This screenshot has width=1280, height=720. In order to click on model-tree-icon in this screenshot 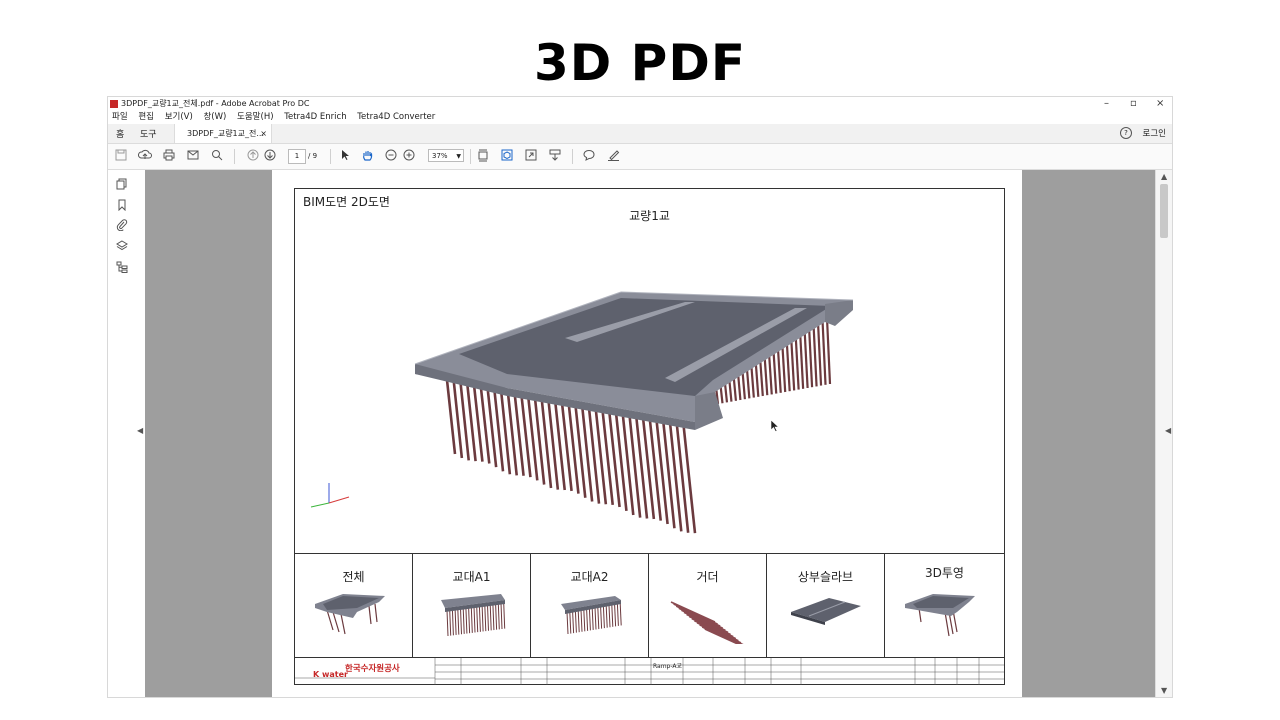, I will do `click(122, 268)`.